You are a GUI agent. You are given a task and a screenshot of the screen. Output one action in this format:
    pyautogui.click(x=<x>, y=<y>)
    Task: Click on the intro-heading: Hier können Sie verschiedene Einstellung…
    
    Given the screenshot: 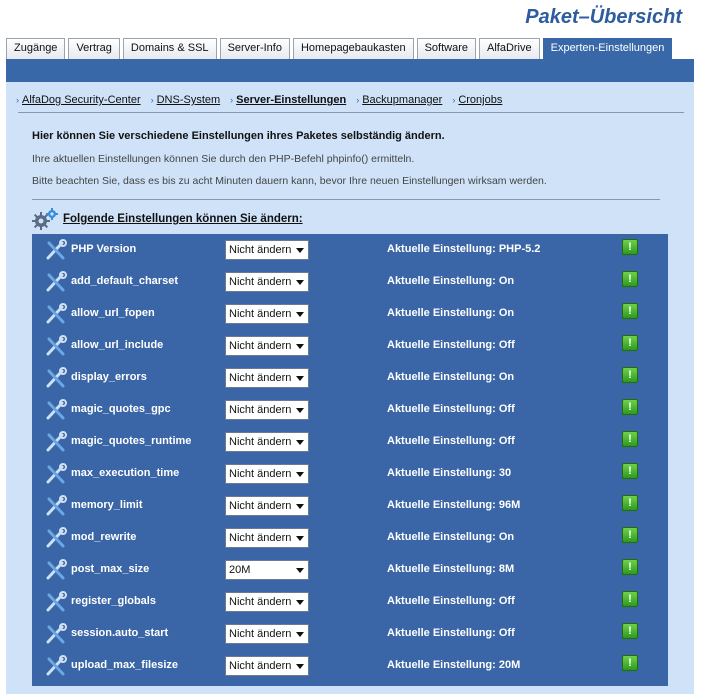 What is the action you would take?
    pyautogui.click(x=238, y=136)
    